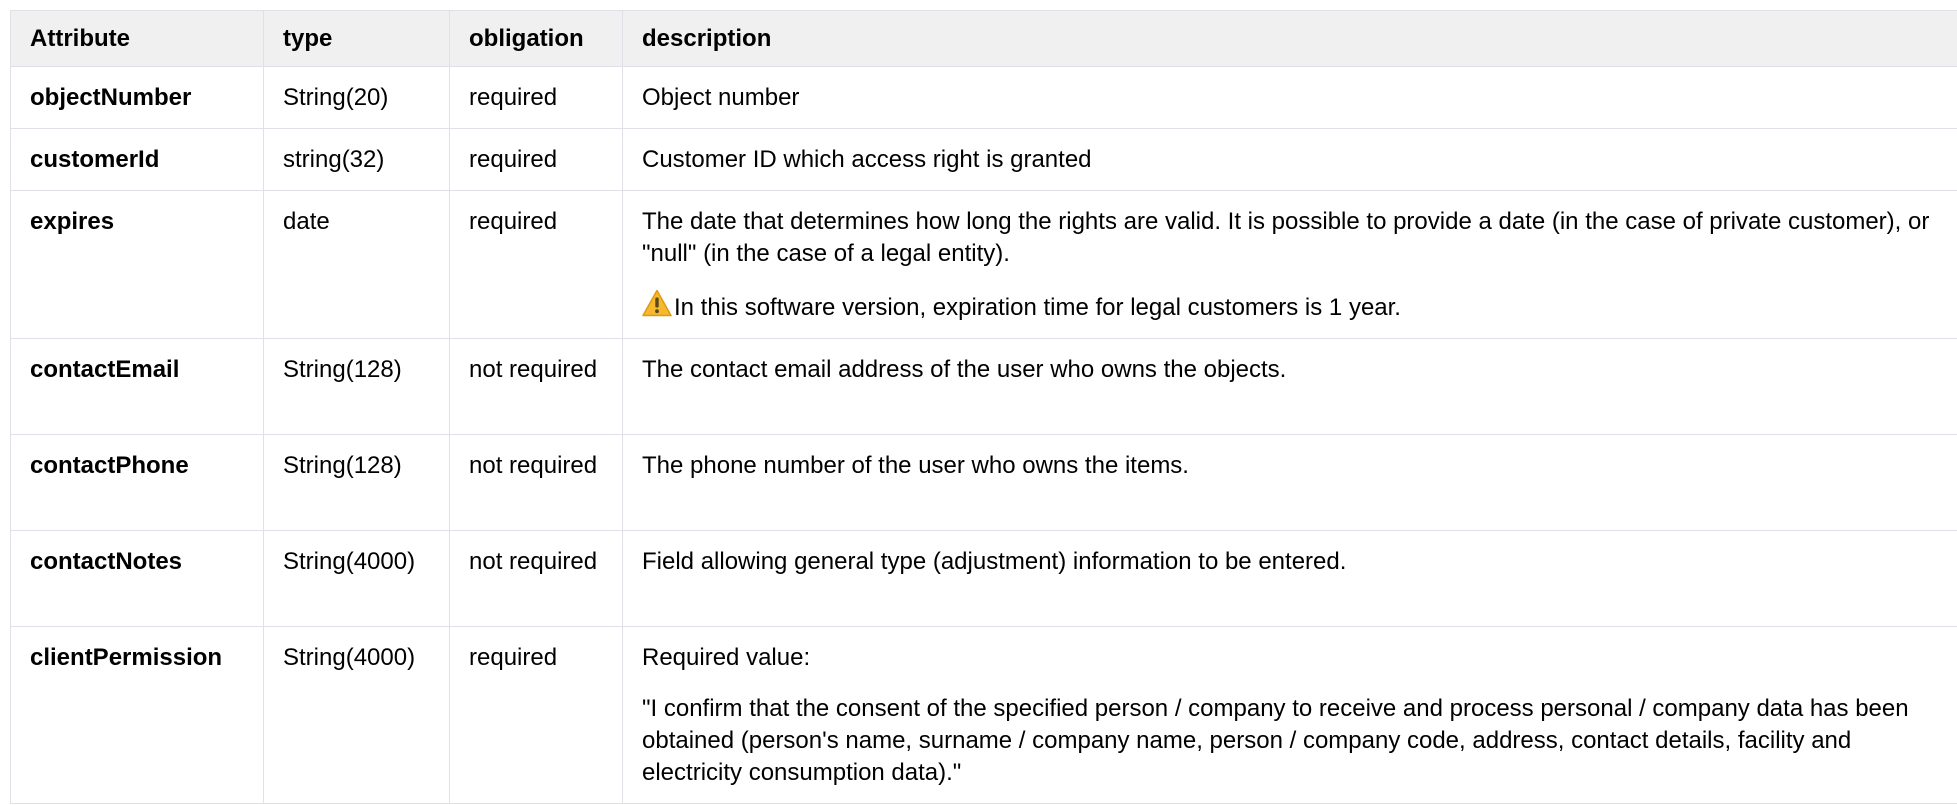 The width and height of the screenshot is (1957, 805). I want to click on table-header-row: Attribute type obligation description, so click(983, 38).